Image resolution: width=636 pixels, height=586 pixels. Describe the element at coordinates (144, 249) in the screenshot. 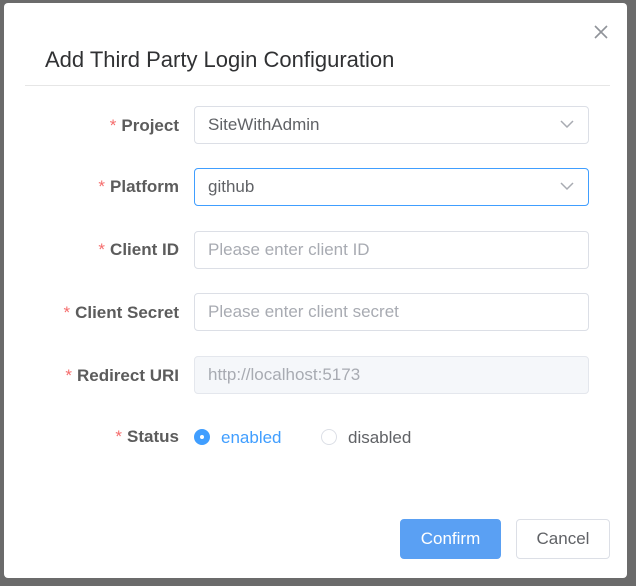

I see `client-id-label-text: Client ID` at that location.